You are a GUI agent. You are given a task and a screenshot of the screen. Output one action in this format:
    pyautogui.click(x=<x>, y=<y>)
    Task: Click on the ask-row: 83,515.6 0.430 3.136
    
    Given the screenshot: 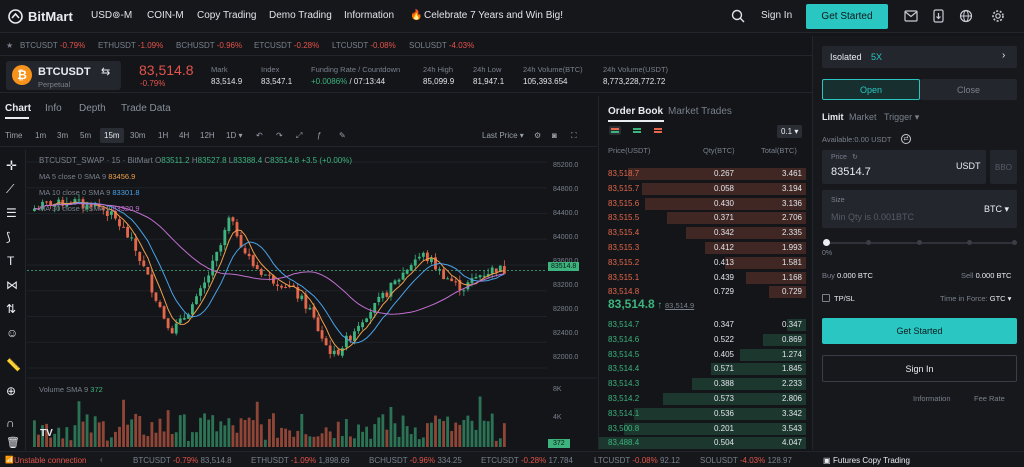 What is the action you would take?
    pyautogui.click(x=702, y=204)
    